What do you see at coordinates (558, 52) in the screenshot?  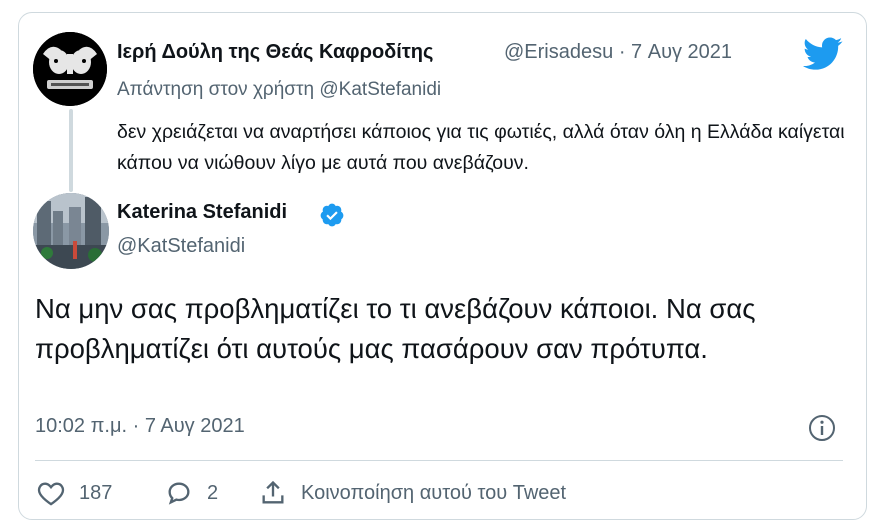 I see `parent-handle: @Erisadesu` at bounding box center [558, 52].